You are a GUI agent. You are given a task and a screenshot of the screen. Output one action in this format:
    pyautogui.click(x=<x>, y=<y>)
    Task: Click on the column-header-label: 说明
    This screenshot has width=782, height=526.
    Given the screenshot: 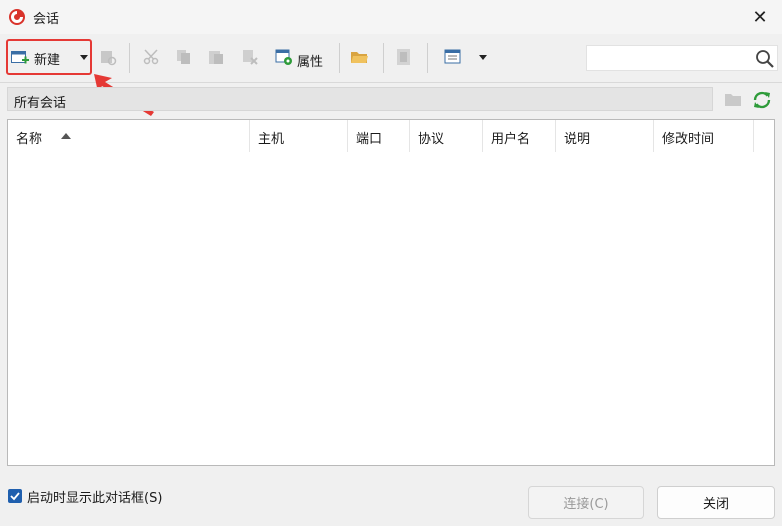 What is the action you would take?
    pyautogui.click(x=577, y=139)
    